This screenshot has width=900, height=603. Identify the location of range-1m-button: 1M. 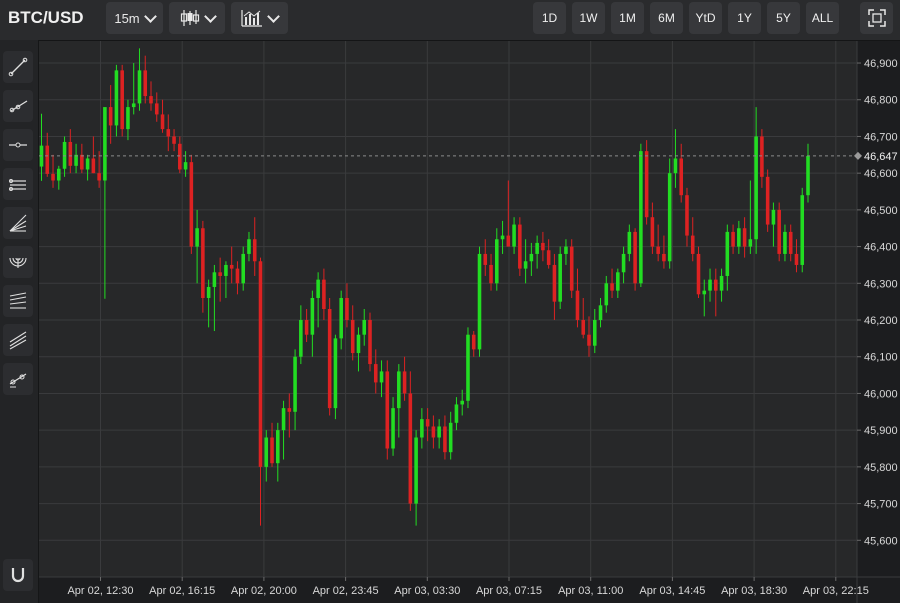
(627, 18).